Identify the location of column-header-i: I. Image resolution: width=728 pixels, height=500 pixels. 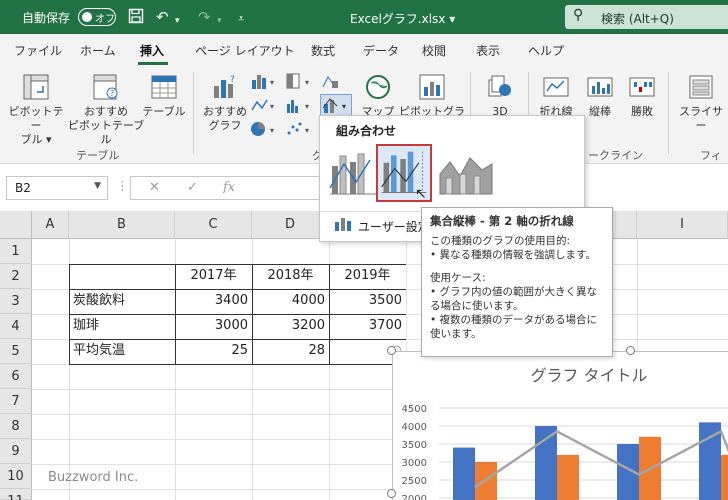
(682, 225).